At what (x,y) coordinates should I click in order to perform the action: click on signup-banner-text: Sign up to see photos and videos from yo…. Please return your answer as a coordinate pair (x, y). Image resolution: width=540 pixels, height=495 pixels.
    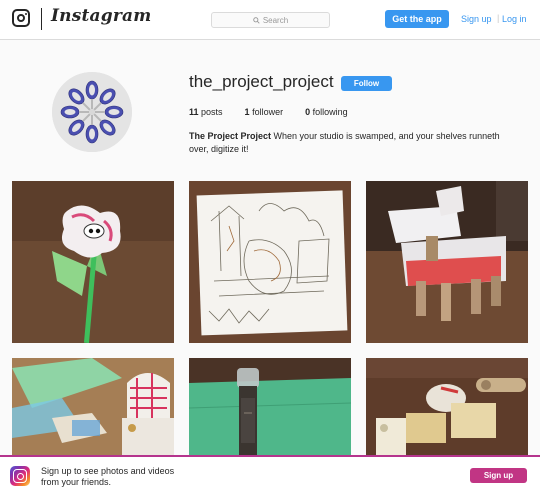
    Looking at the image, I should click on (108, 476).